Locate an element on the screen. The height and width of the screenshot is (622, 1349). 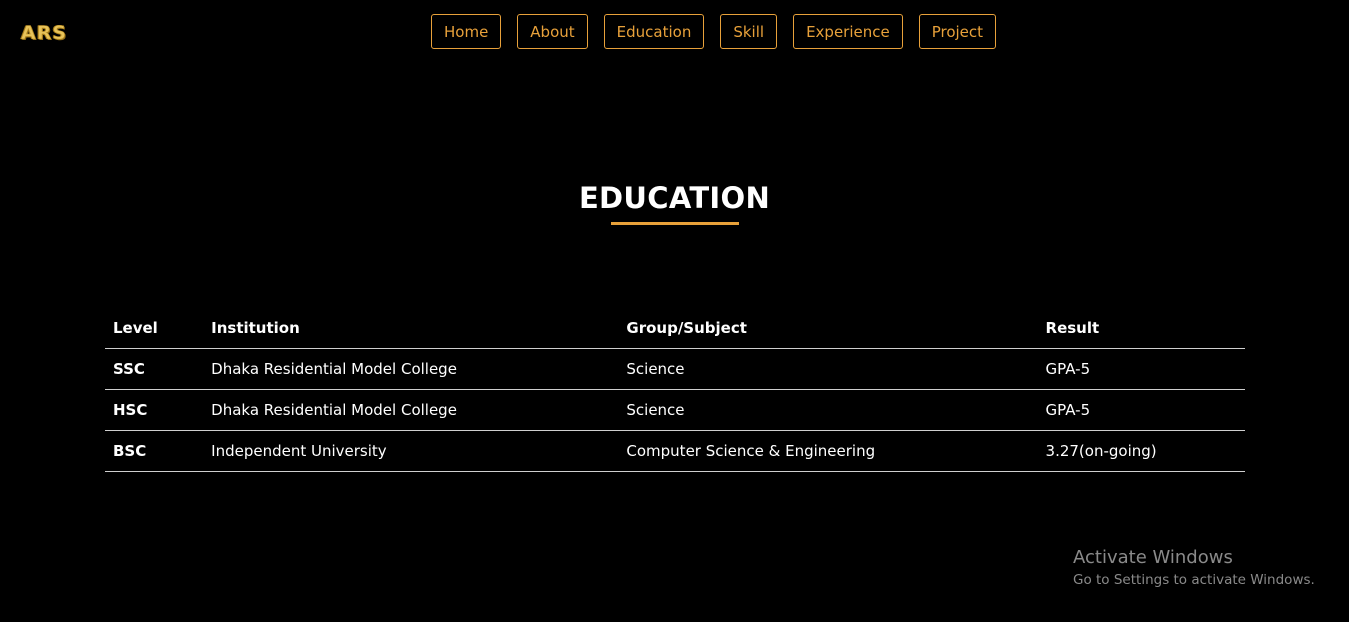
watermark-subtitle: Go to Settings to activate Windows. is located at coordinates (1194, 580).